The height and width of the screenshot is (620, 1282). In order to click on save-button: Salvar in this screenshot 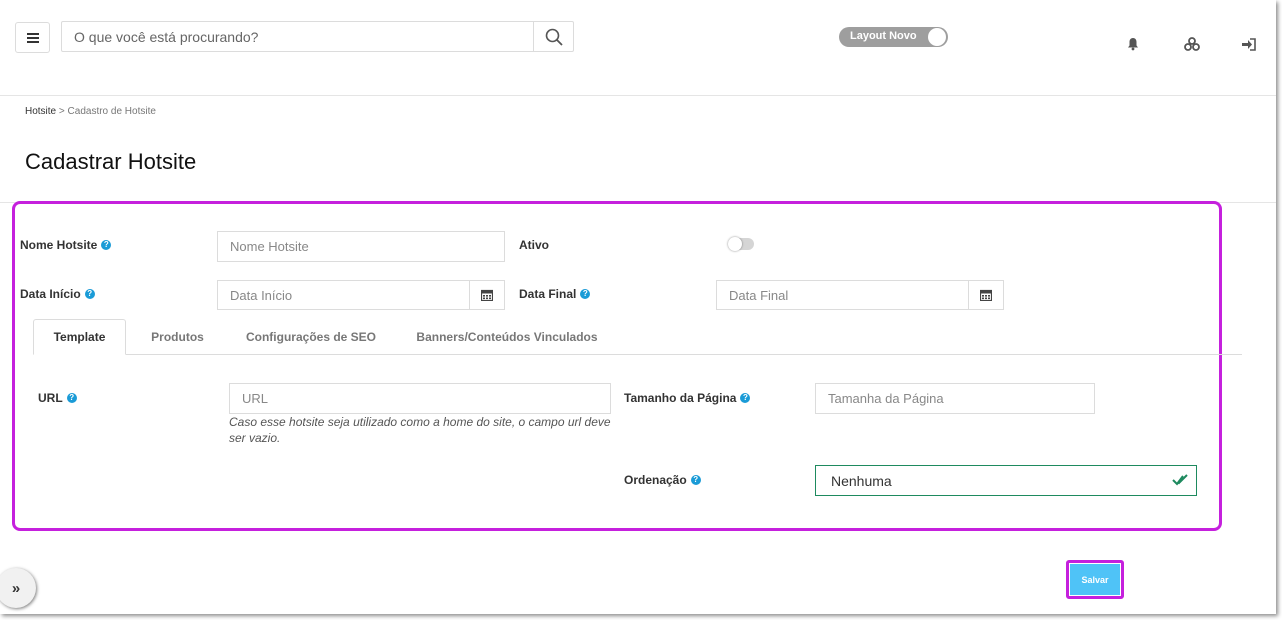, I will do `click(1095, 579)`.